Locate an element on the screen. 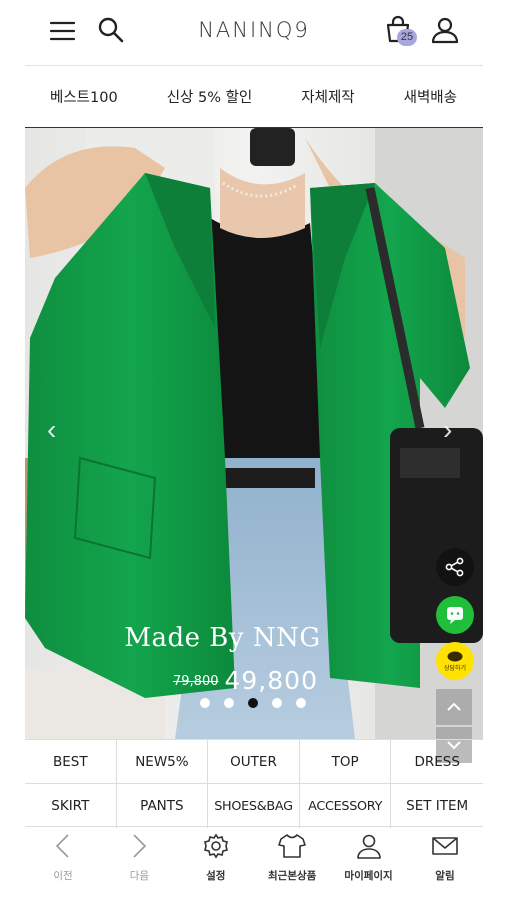  notification-button: 알림 is located at coordinates (445, 860).